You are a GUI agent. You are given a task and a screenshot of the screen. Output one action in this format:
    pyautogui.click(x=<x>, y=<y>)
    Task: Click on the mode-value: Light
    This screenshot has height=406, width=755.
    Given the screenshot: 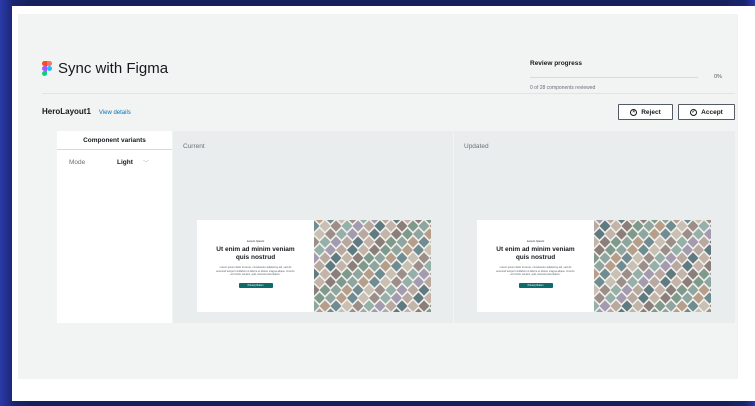 What is the action you would take?
    pyautogui.click(x=125, y=162)
    